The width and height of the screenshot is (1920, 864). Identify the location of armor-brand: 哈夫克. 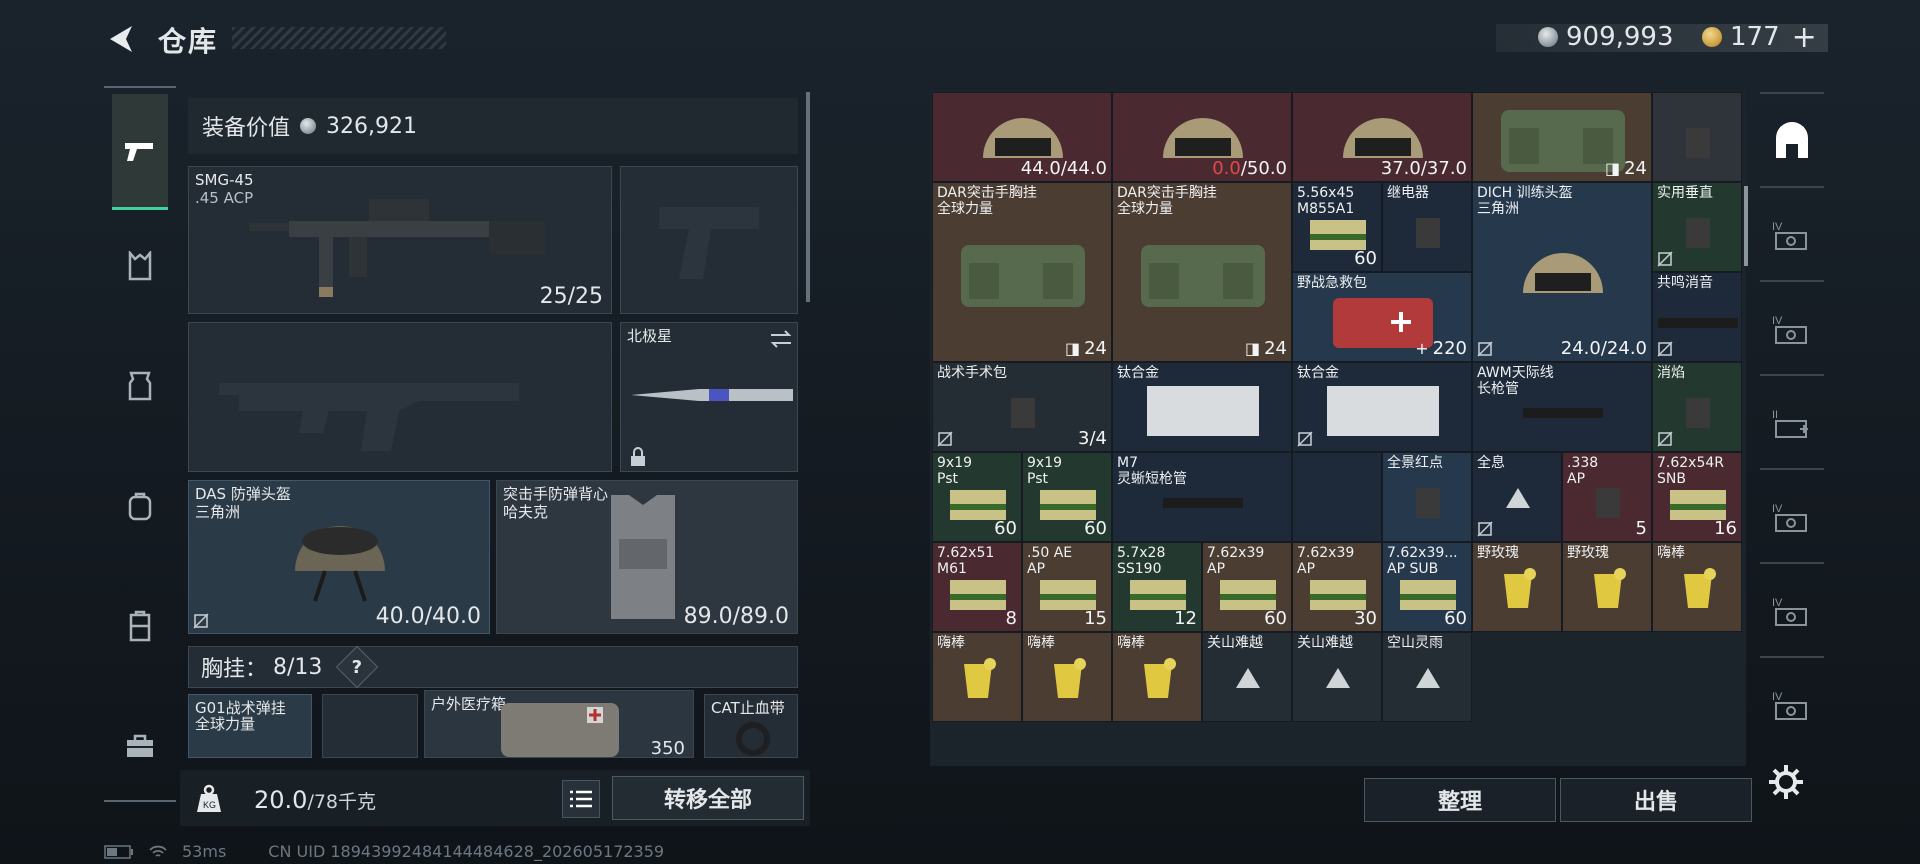
(526, 512).